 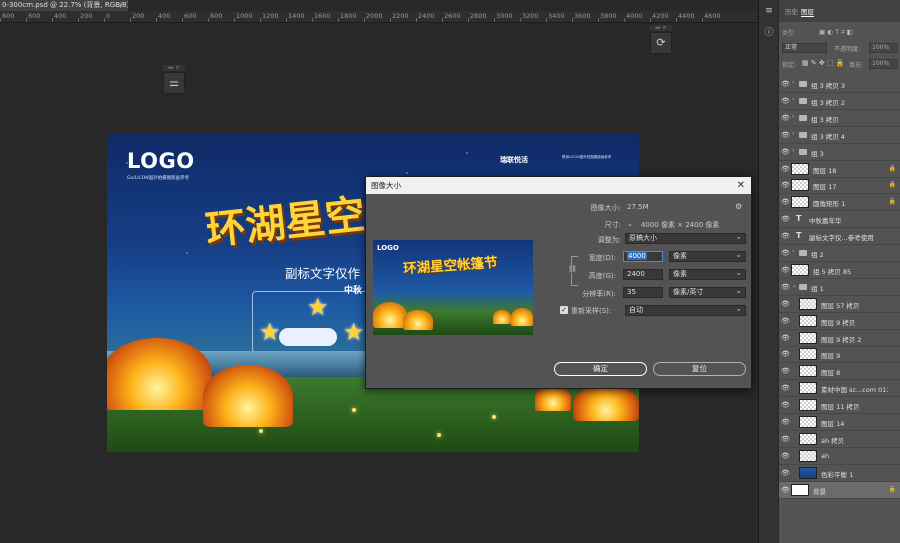 What do you see at coordinates (892, 185) in the screenshot?
I see `lock-icon: 🔒` at bounding box center [892, 185].